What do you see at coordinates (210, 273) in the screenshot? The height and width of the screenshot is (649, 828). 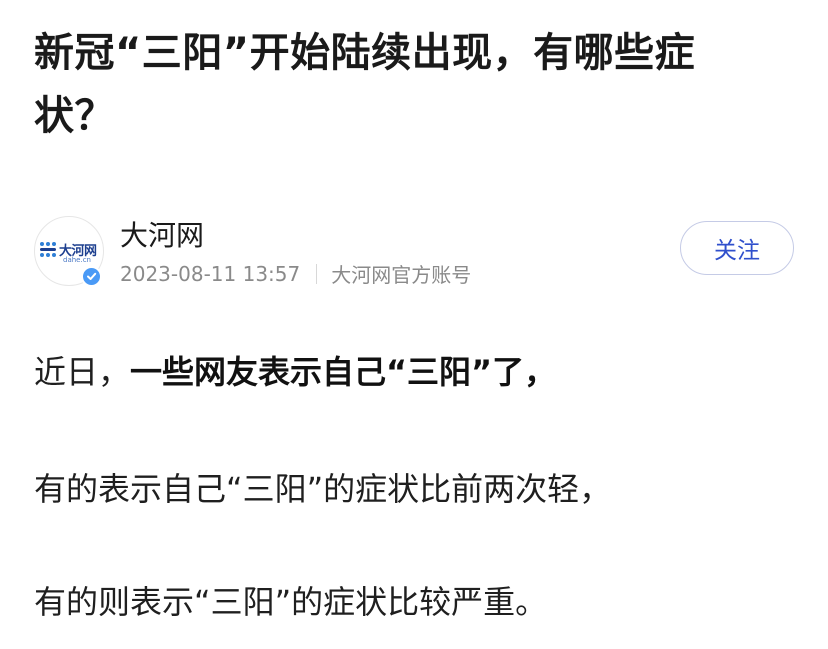 I see `publish-timestamp: 2023-08-11 13:57` at bounding box center [210, 273].